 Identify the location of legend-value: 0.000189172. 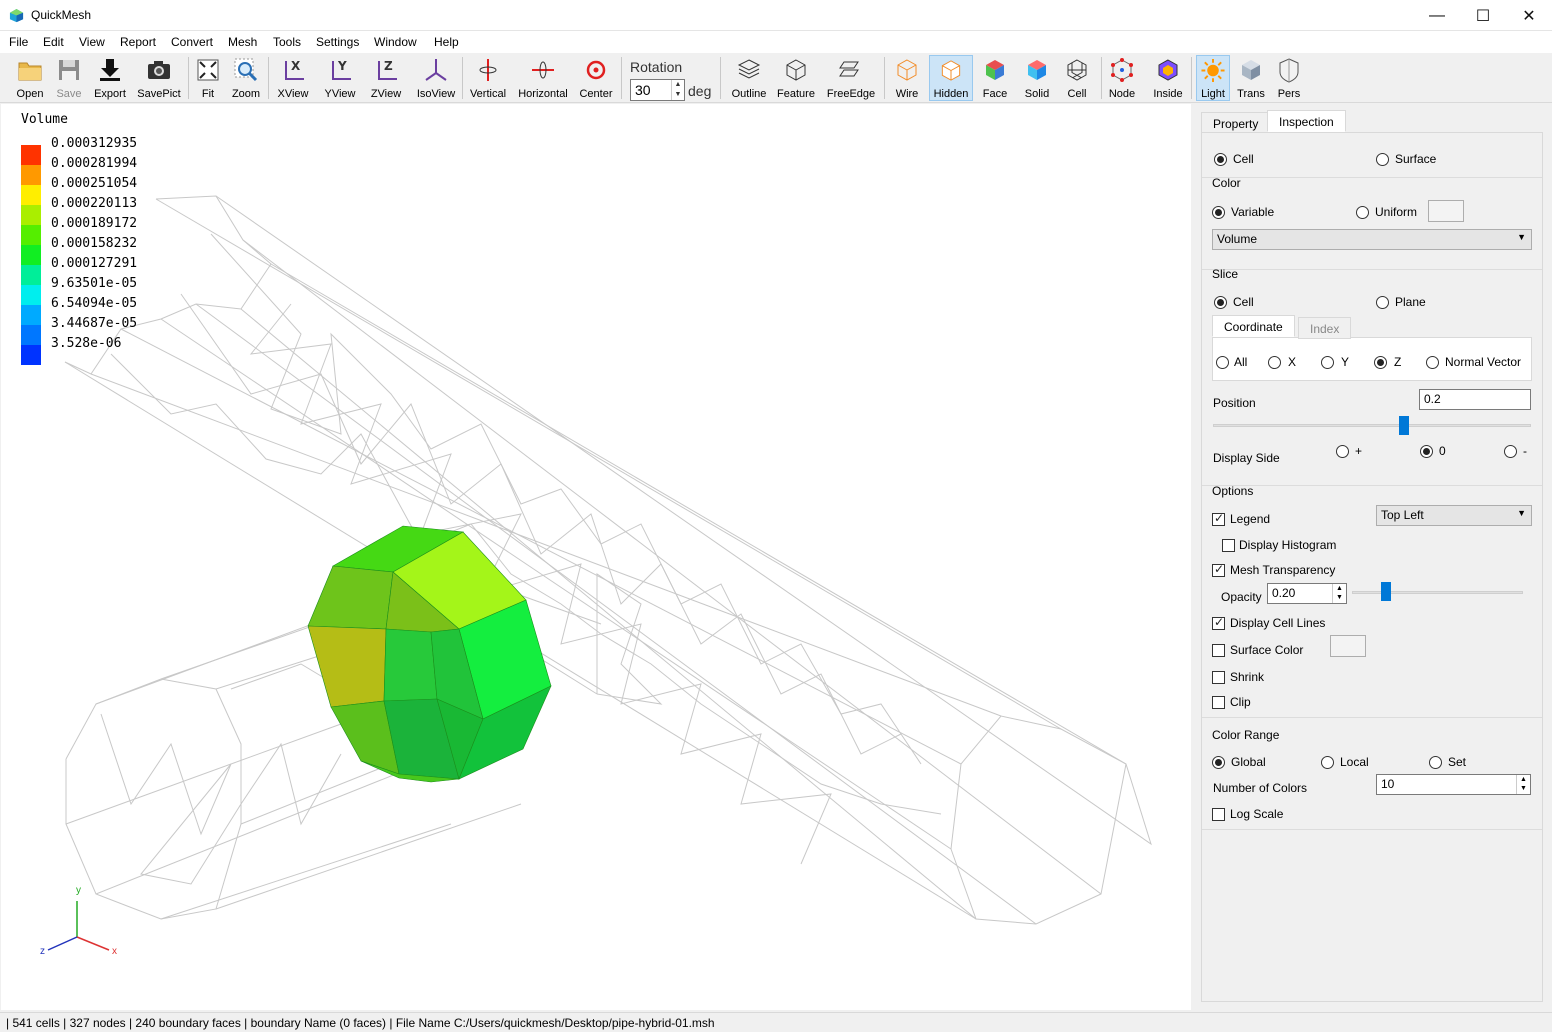
(94, 223).